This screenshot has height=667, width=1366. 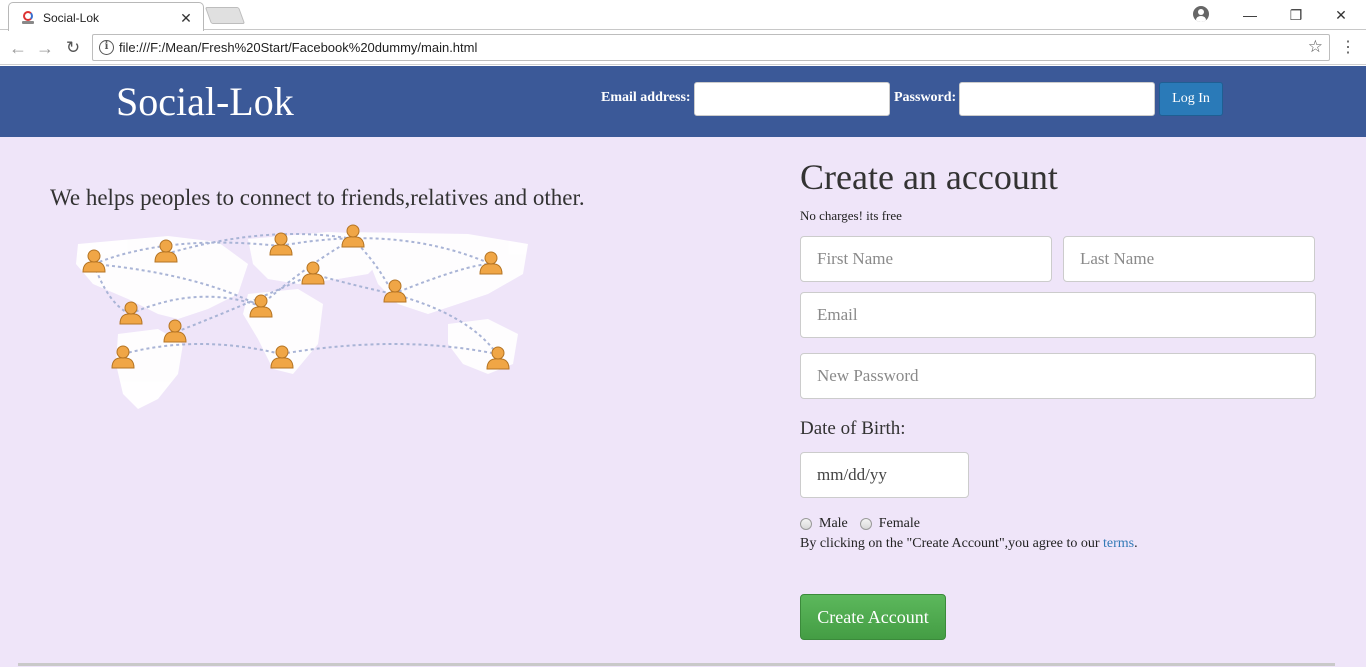 I want to click on login-password-input, so click(x=1057, y=99).